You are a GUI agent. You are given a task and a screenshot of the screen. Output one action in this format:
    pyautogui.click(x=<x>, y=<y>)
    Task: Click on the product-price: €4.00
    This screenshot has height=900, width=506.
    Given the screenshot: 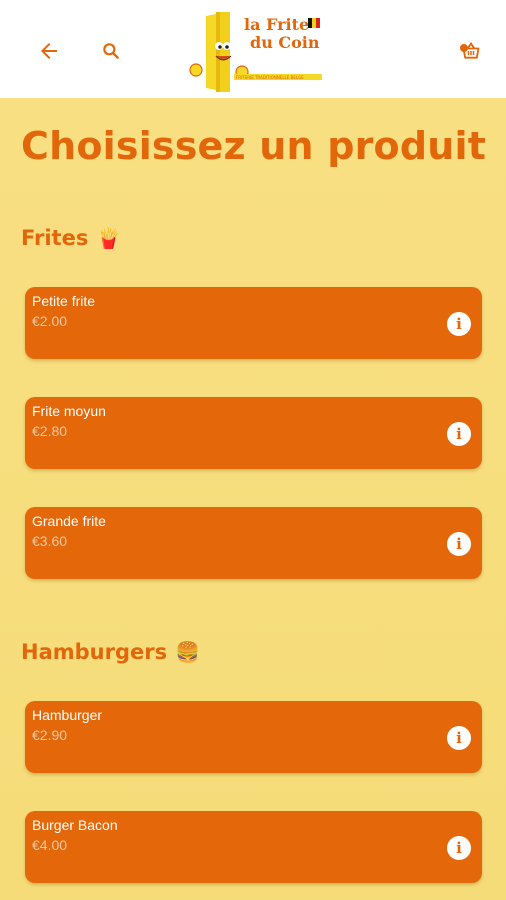 What is the action you would take?
    pyautogui.click(x=50, y=845)
    